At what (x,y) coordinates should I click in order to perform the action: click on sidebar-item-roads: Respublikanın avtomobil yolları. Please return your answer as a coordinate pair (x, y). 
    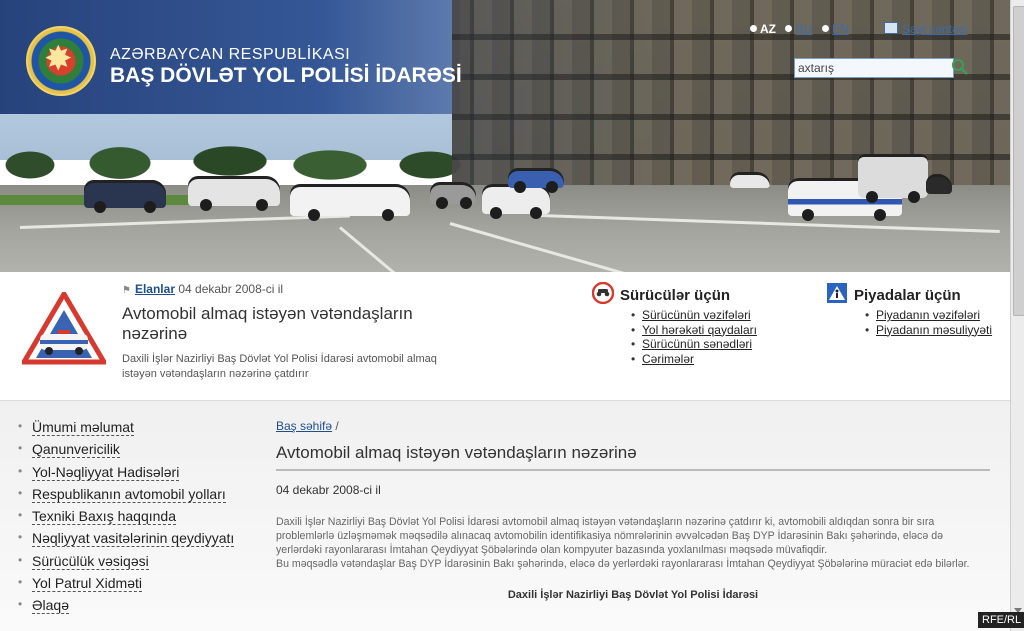
    Looking at the image, I should click on (142, 496).